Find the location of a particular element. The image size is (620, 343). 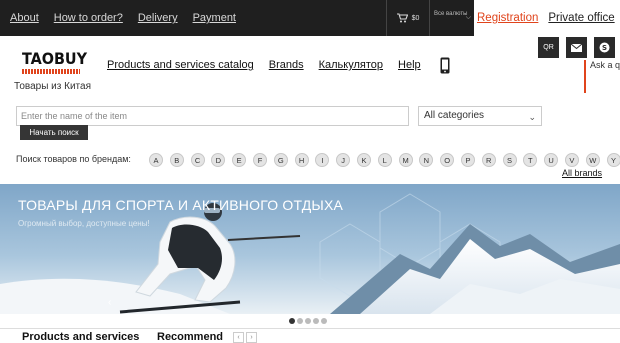

top-nav-delivery: Delivery is located at coordinates (158, 18).